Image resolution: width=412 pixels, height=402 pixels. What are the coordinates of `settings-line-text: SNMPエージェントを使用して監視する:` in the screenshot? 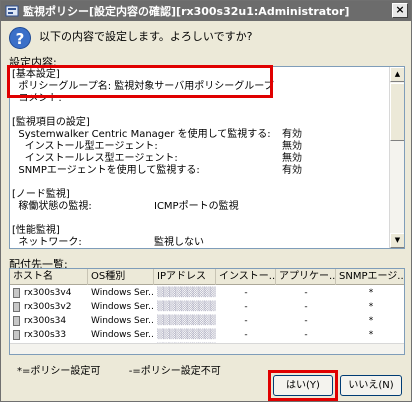 It's located at (106, 170).